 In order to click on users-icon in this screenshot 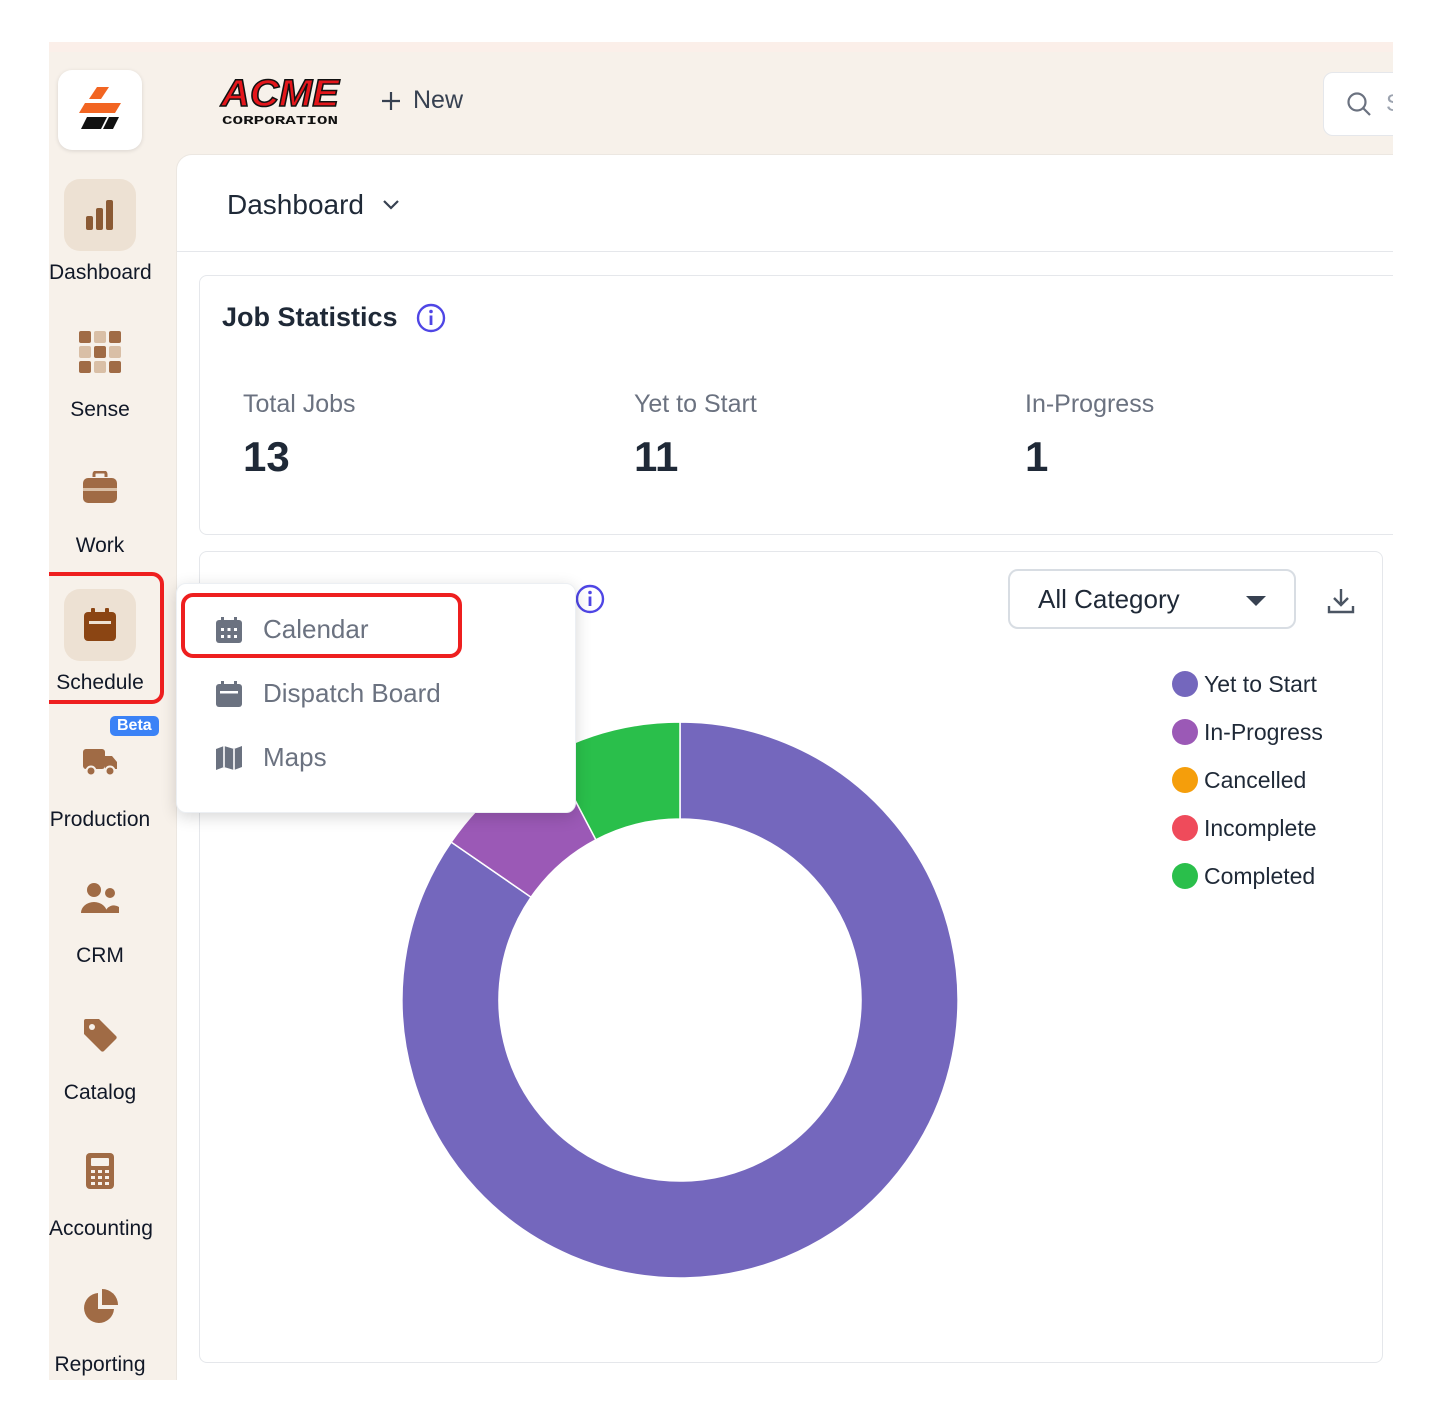, I will do `click(100, 898)`.